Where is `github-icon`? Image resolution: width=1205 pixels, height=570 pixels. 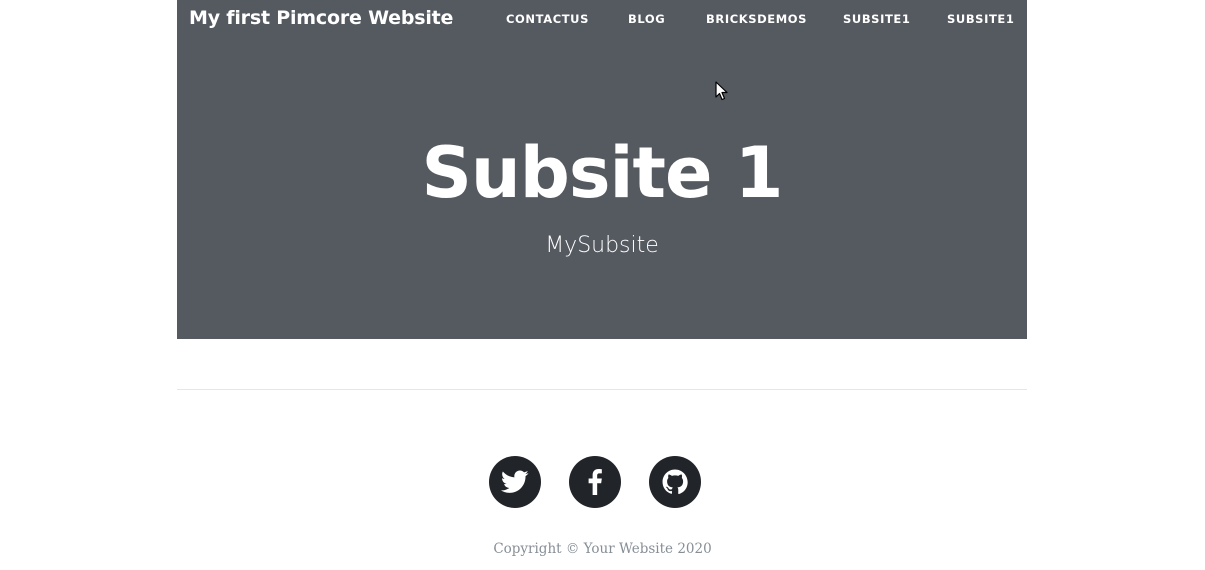
github-icon is located at coordinates (675, 482).